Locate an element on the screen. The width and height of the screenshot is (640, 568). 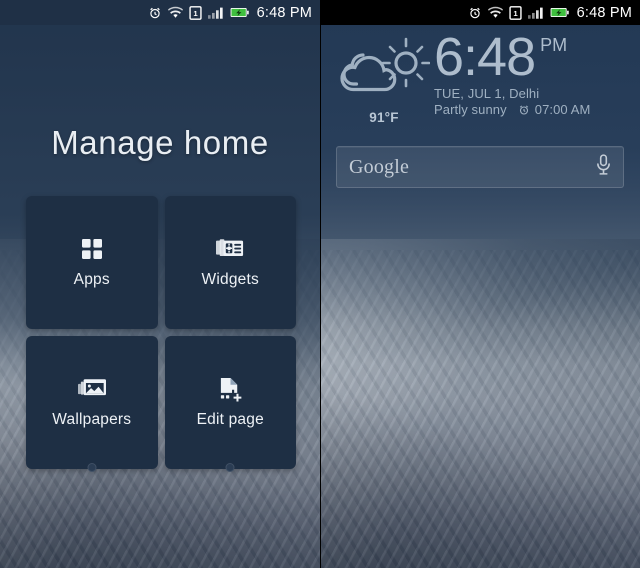
tile-wallpapers: Wallpapers is located at coordinates (92, 404).